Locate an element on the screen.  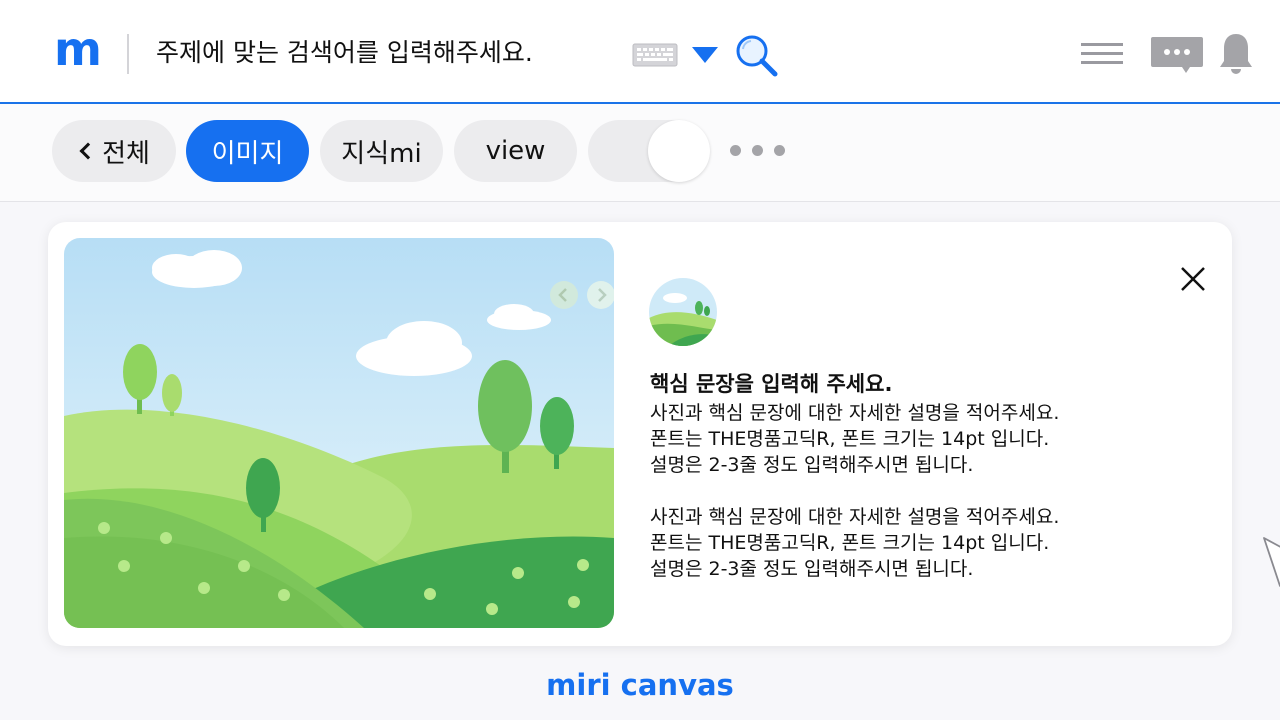
bell-icon is located at coordinates (1236, 55).